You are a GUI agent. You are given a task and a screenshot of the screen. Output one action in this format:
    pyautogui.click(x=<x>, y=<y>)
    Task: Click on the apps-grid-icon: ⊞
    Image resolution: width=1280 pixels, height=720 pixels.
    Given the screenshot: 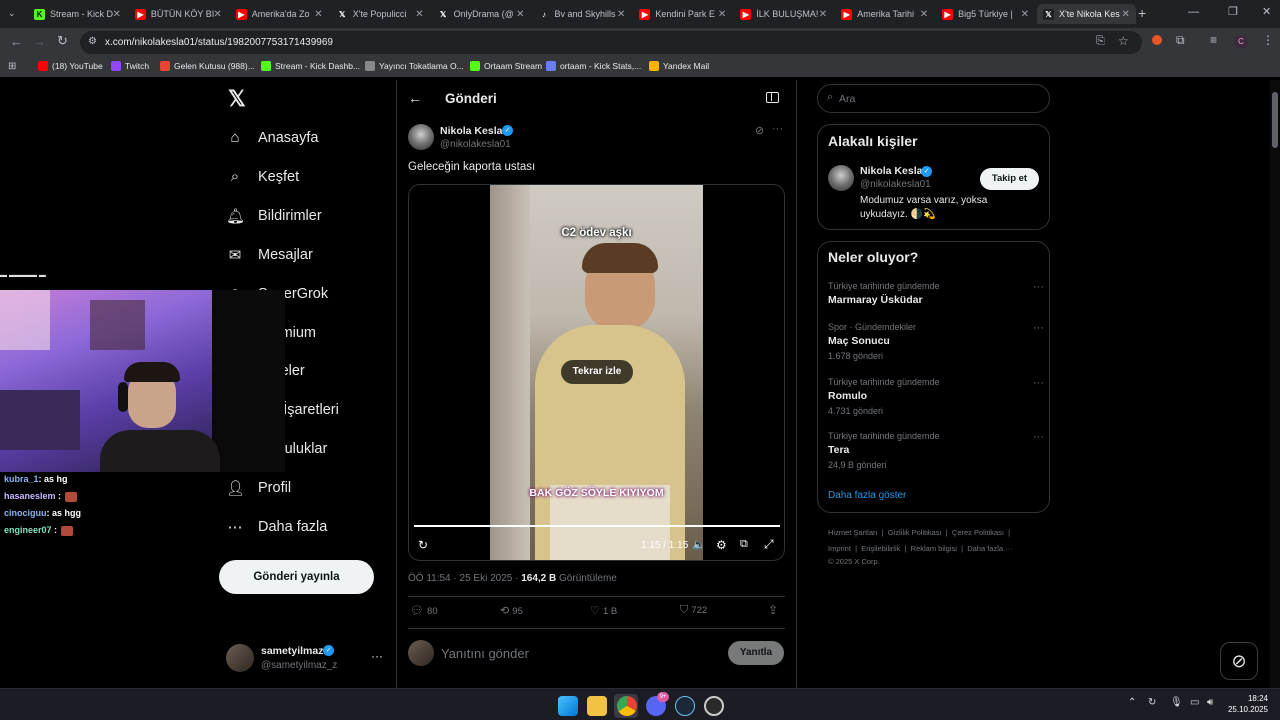 What is the action you would take?
    pyautogui.click(x=12, y=66)
    